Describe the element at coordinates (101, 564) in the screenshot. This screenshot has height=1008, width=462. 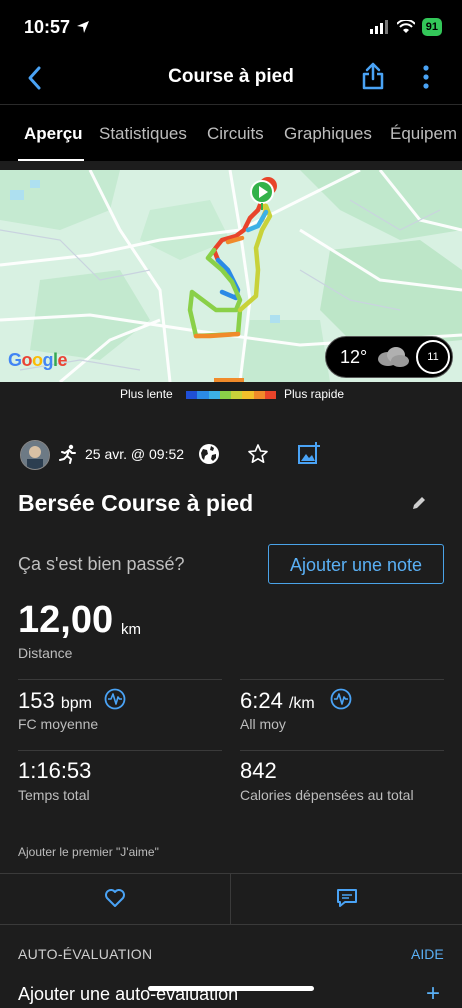
I see `feedback-question: Ça s'est bien passé?` at that location.